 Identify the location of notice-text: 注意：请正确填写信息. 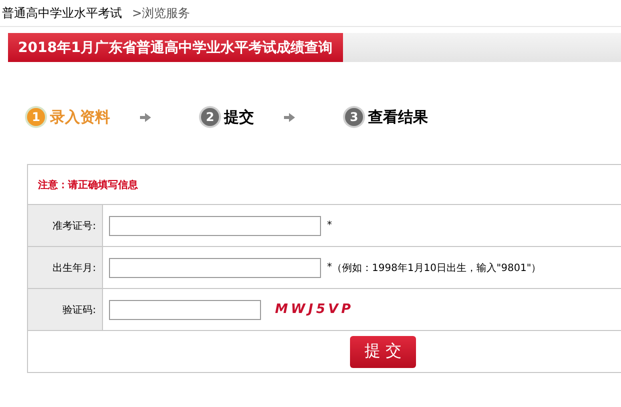
(88, 185).